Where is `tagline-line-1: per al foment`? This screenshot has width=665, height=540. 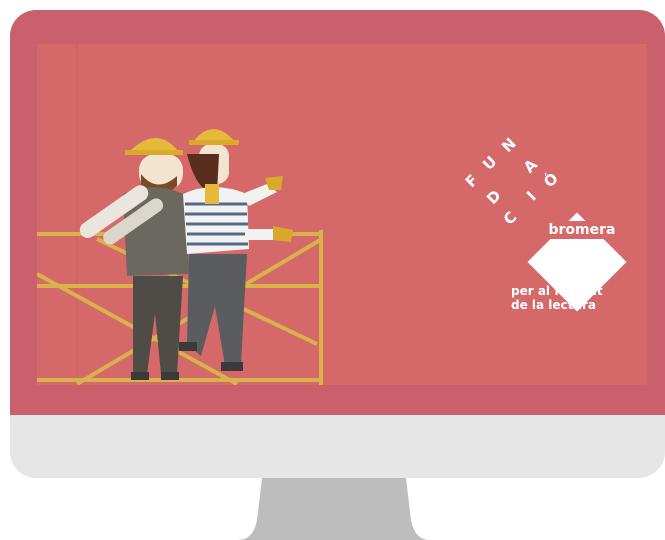
tagline-line-1: per al foment is located at coordinates (557, 291).